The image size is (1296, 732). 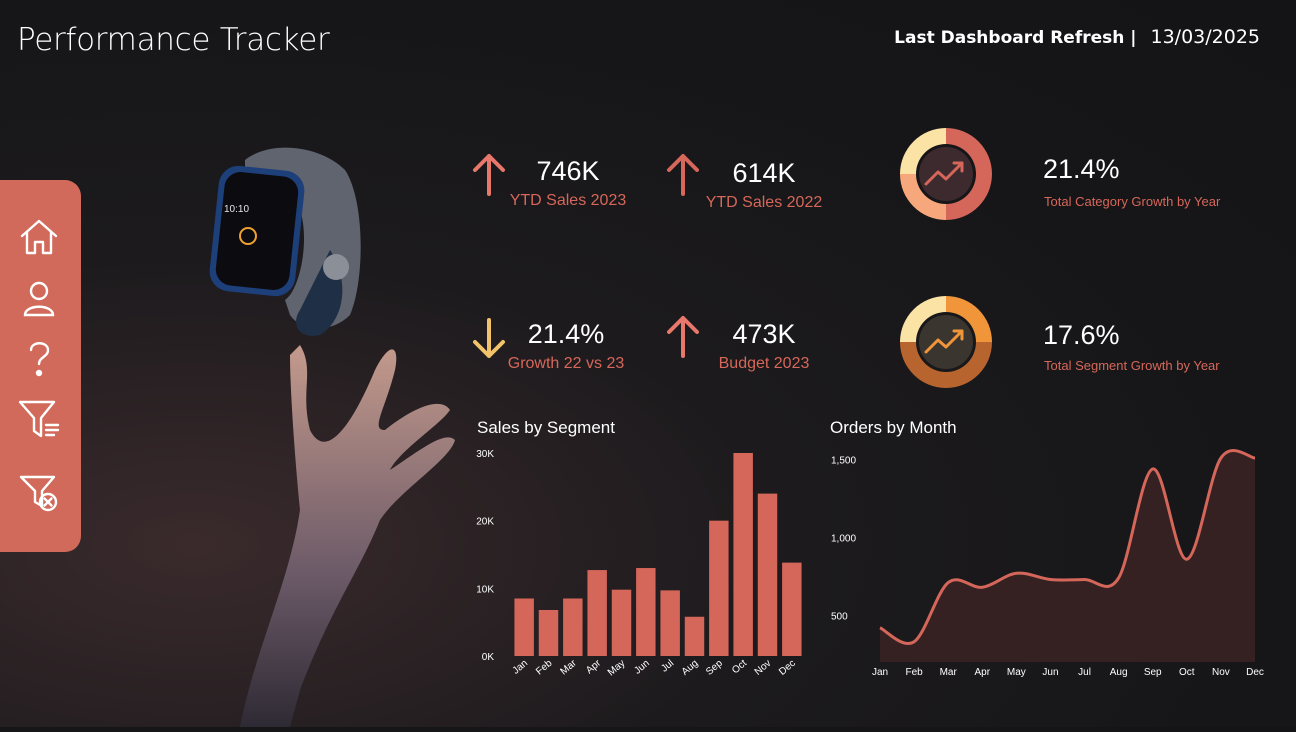 What do you see at coordinates (488, 657) in the screenshot?
I see `y-tick-label: 0K` at bounding box center [488, 657].